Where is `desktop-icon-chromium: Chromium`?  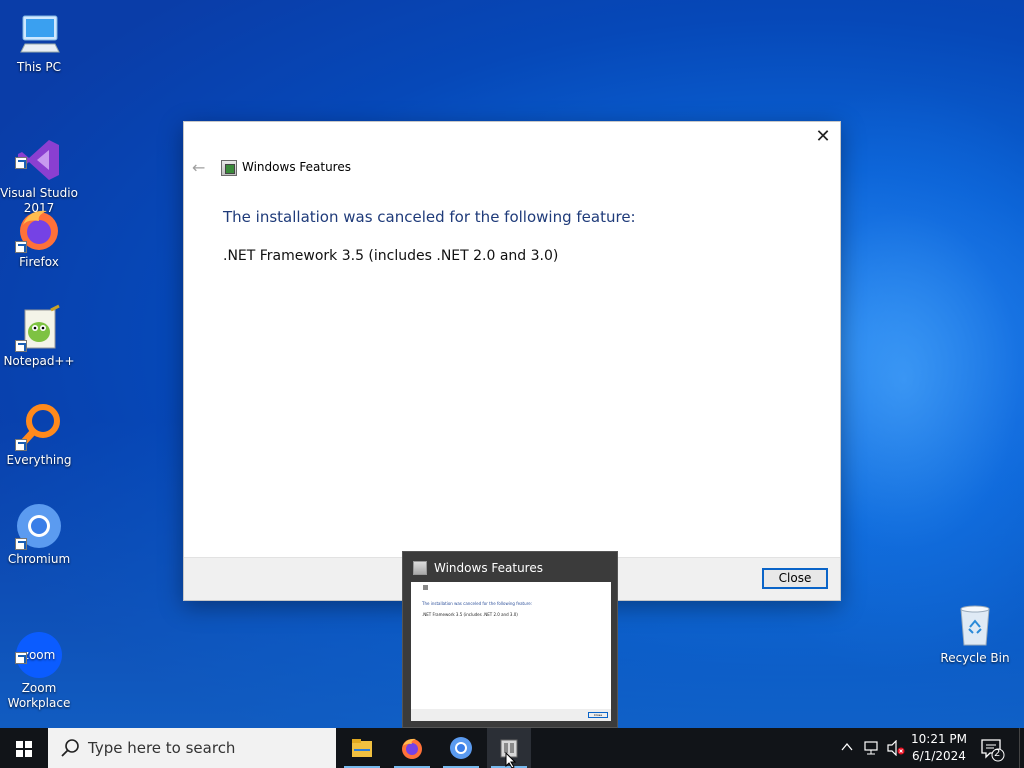 desktop-icon-chromium: Chromium is located at coordinates (39, 534).